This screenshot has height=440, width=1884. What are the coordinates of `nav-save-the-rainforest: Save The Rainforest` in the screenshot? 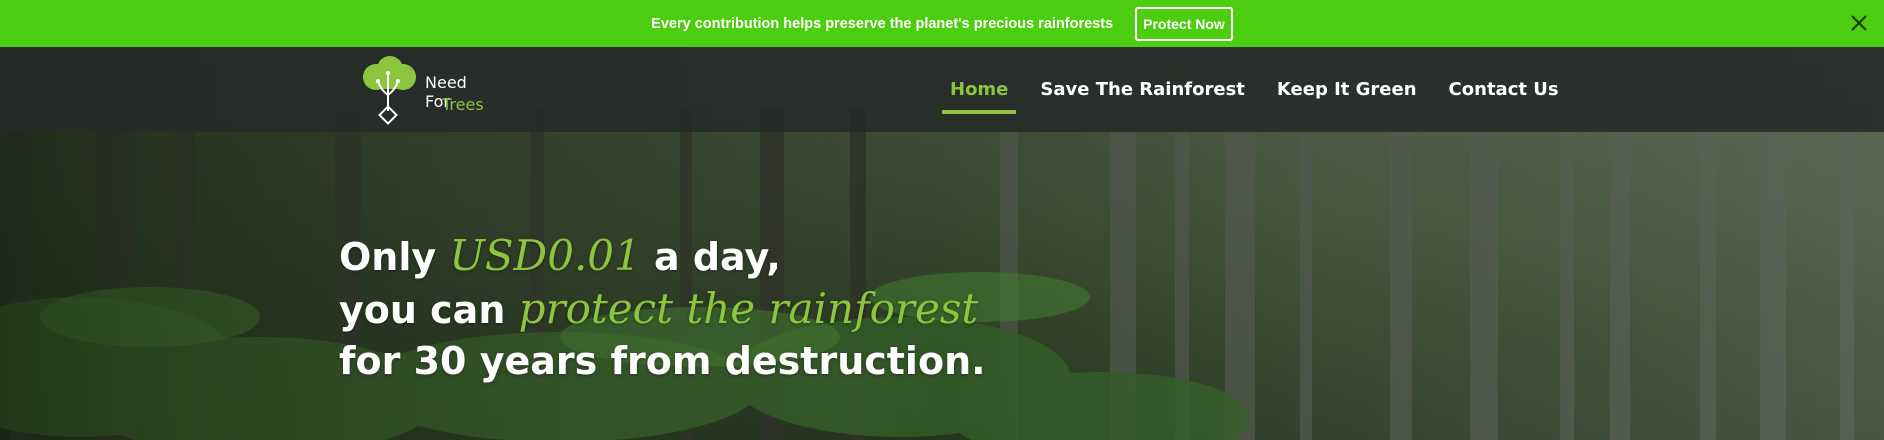 It's located at (1142, 89).